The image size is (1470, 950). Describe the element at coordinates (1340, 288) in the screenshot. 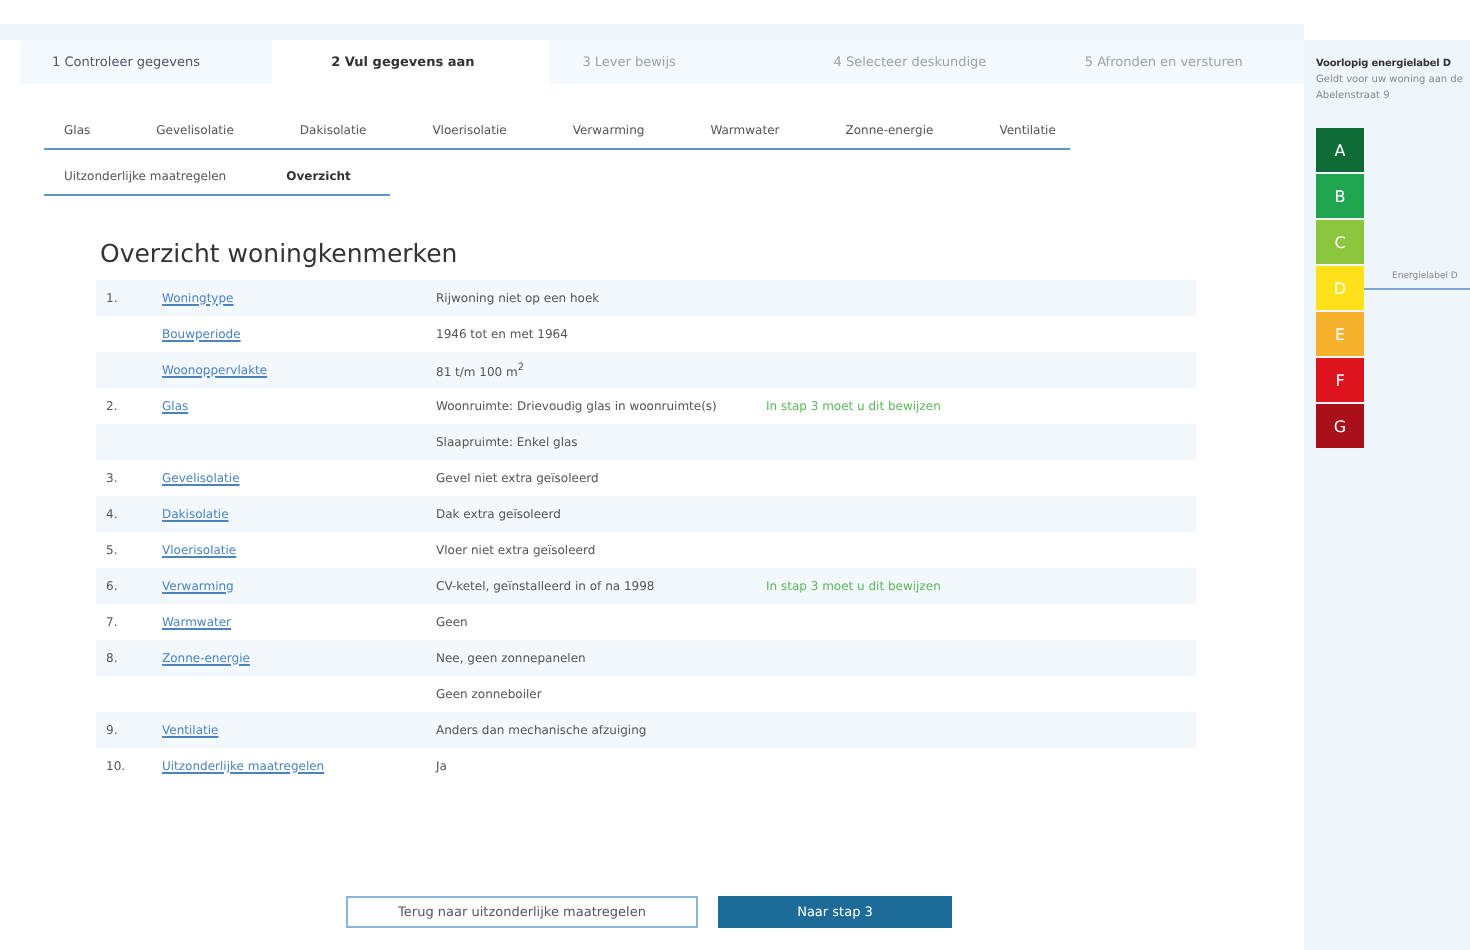

I see `energy-label-bar: D` at that location.